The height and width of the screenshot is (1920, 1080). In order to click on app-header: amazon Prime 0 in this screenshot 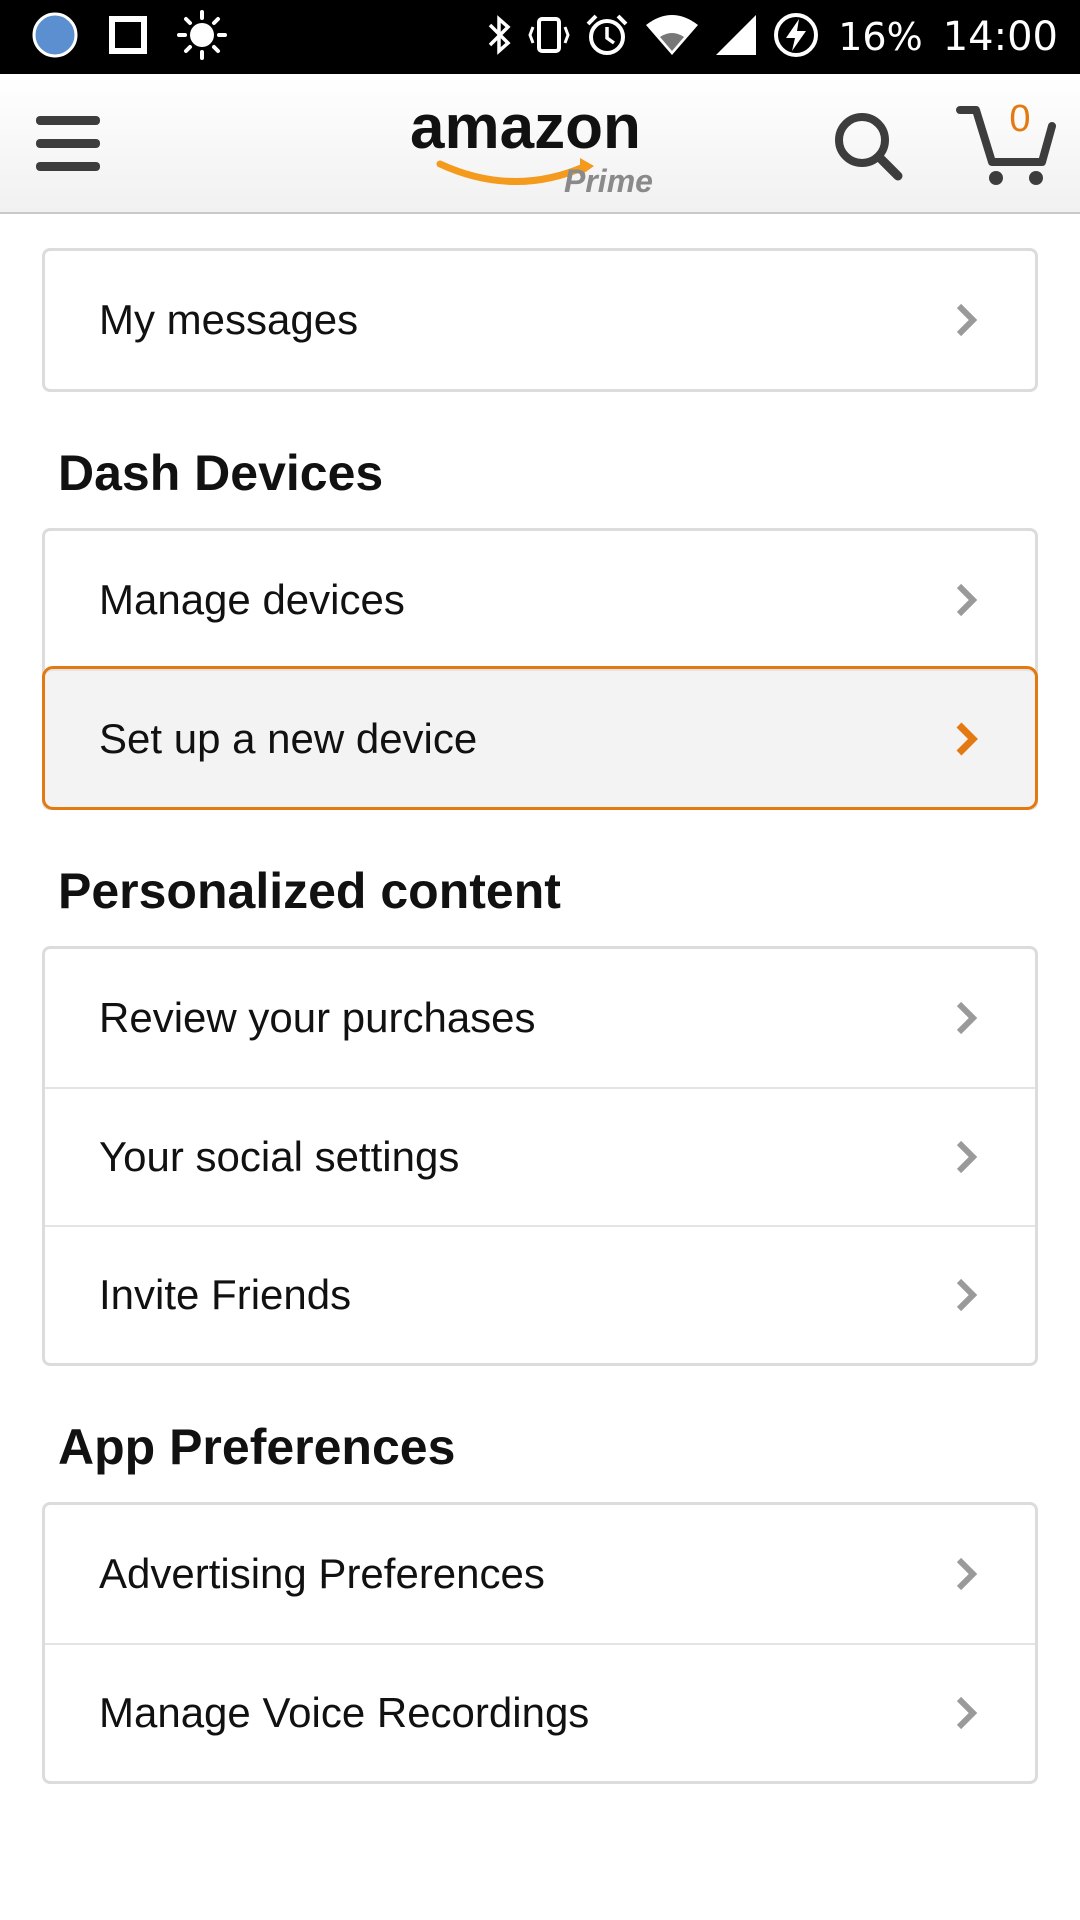, I will do `click(540, 144)`.